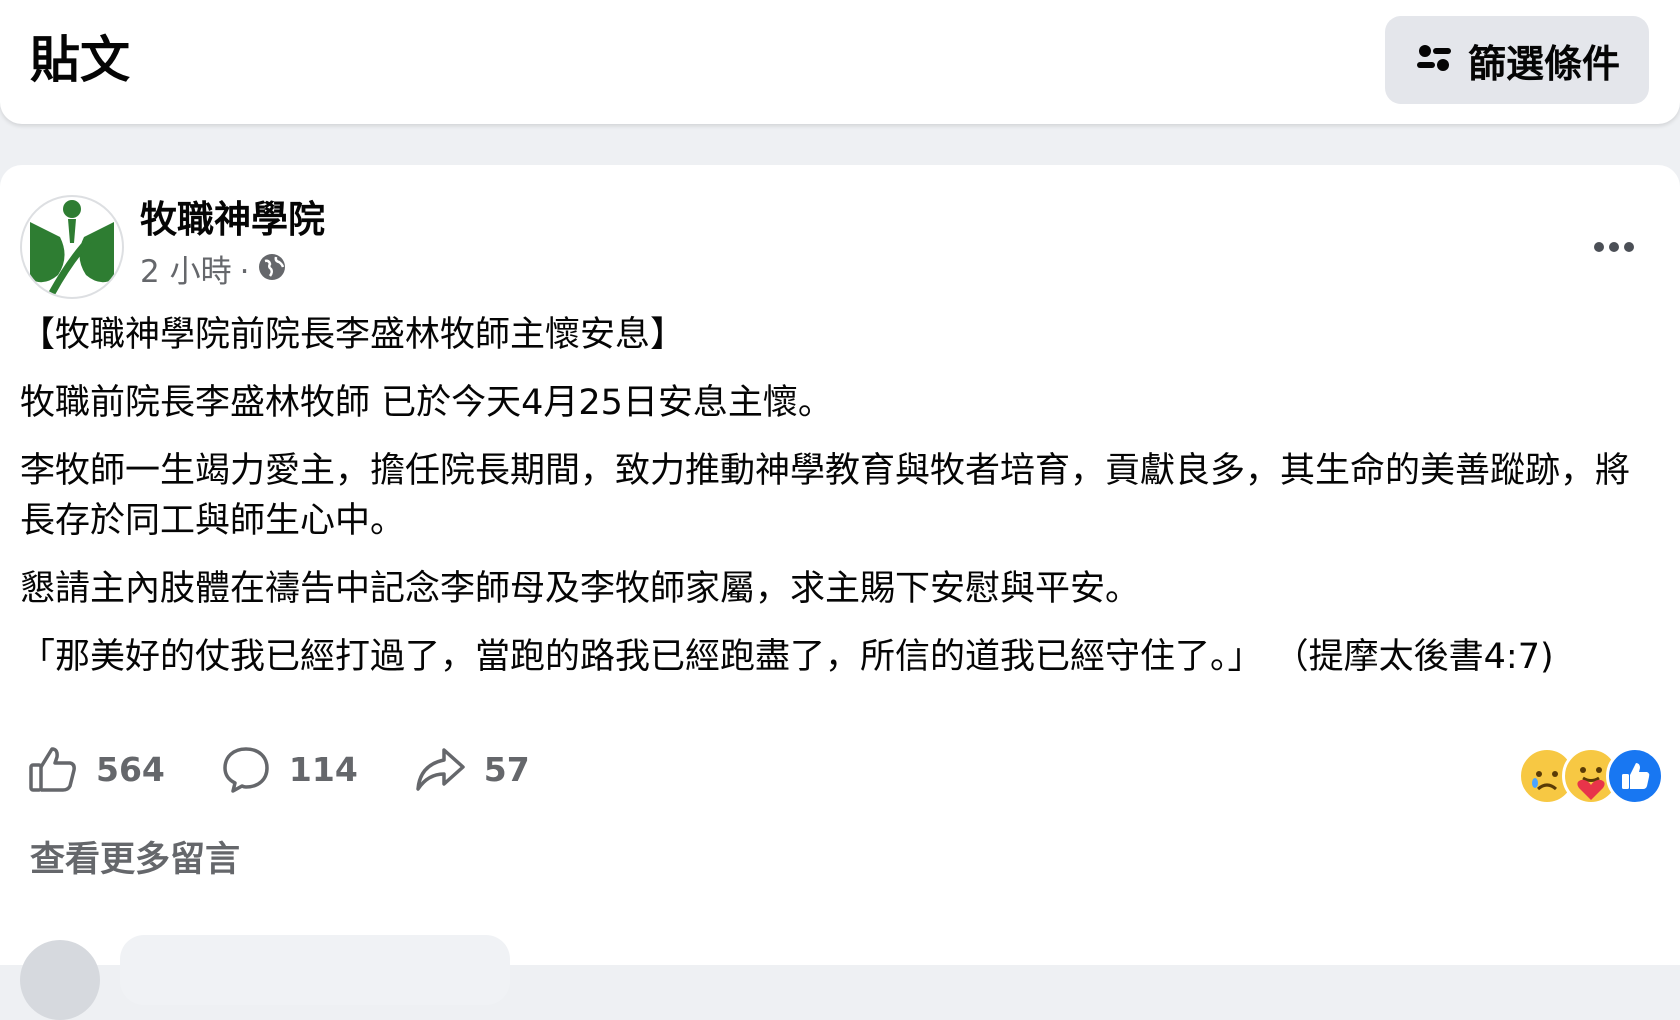  Describe the element at coordinates (186, 272) in the screenshot. I see `post-time: 2 小時` at that location.